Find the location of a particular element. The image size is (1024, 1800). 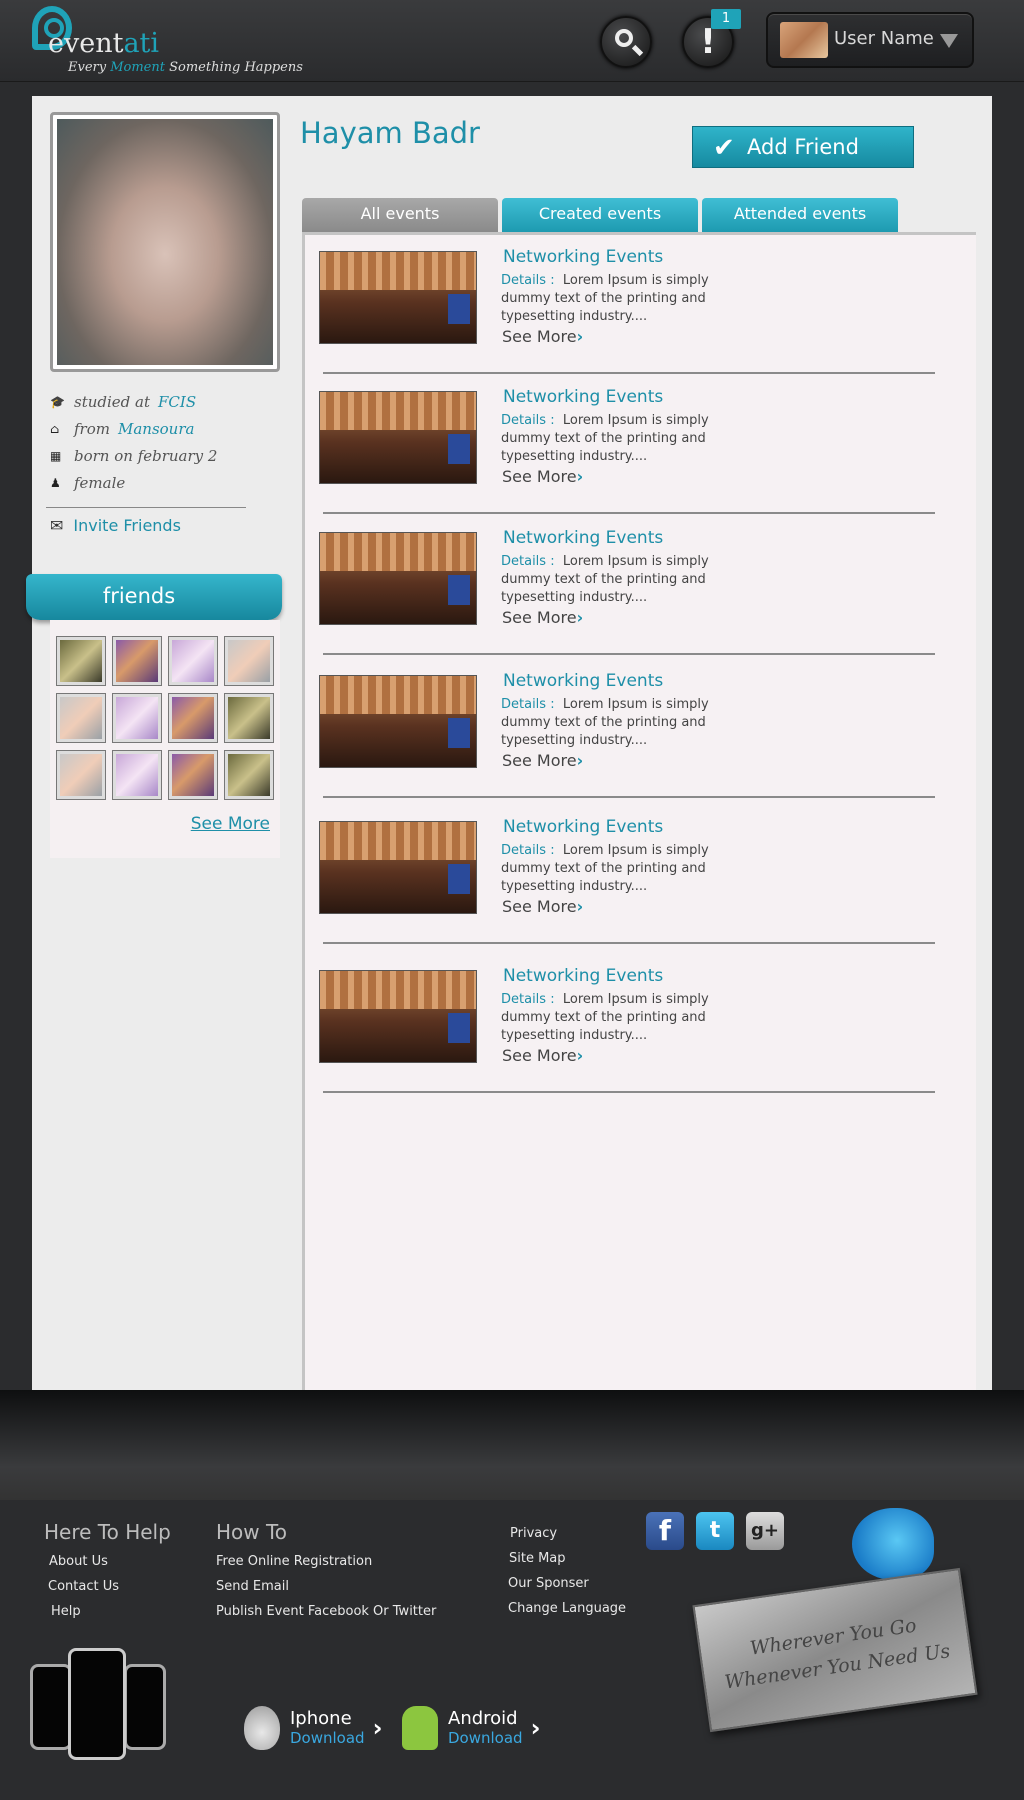

search-button is located at coordinates (626, 42).